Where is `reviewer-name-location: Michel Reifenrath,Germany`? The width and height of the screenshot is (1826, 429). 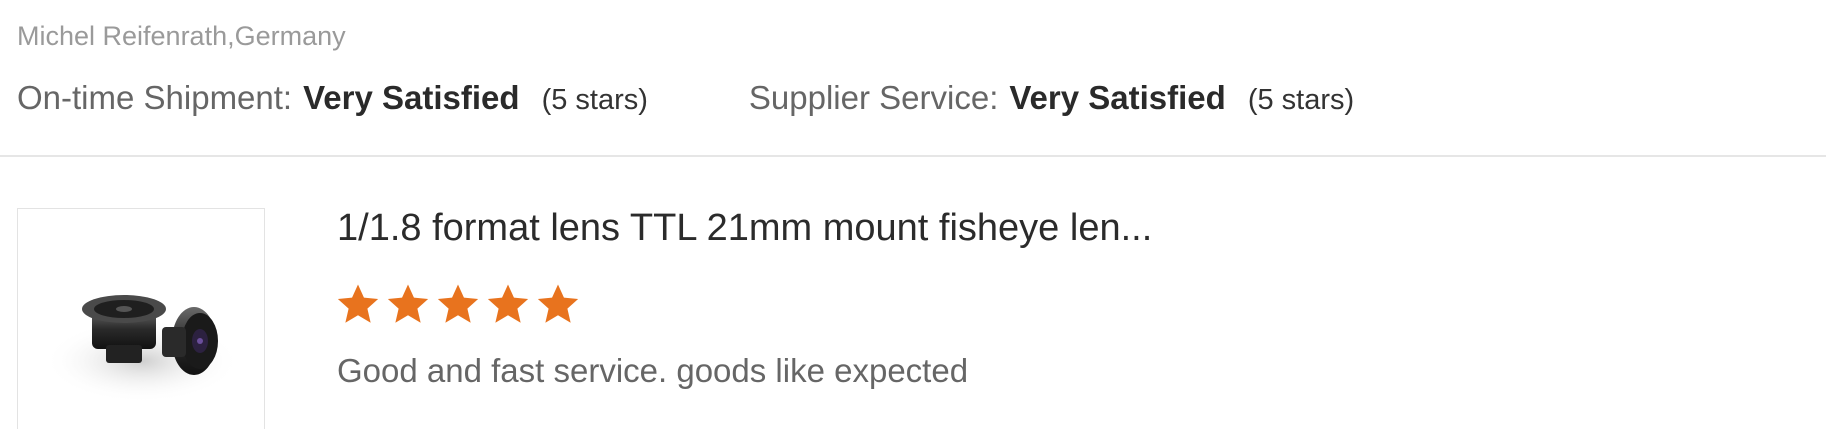 reviewer-name-location: Michel Reifenrath,Germany is located at coordinates (181, 36).